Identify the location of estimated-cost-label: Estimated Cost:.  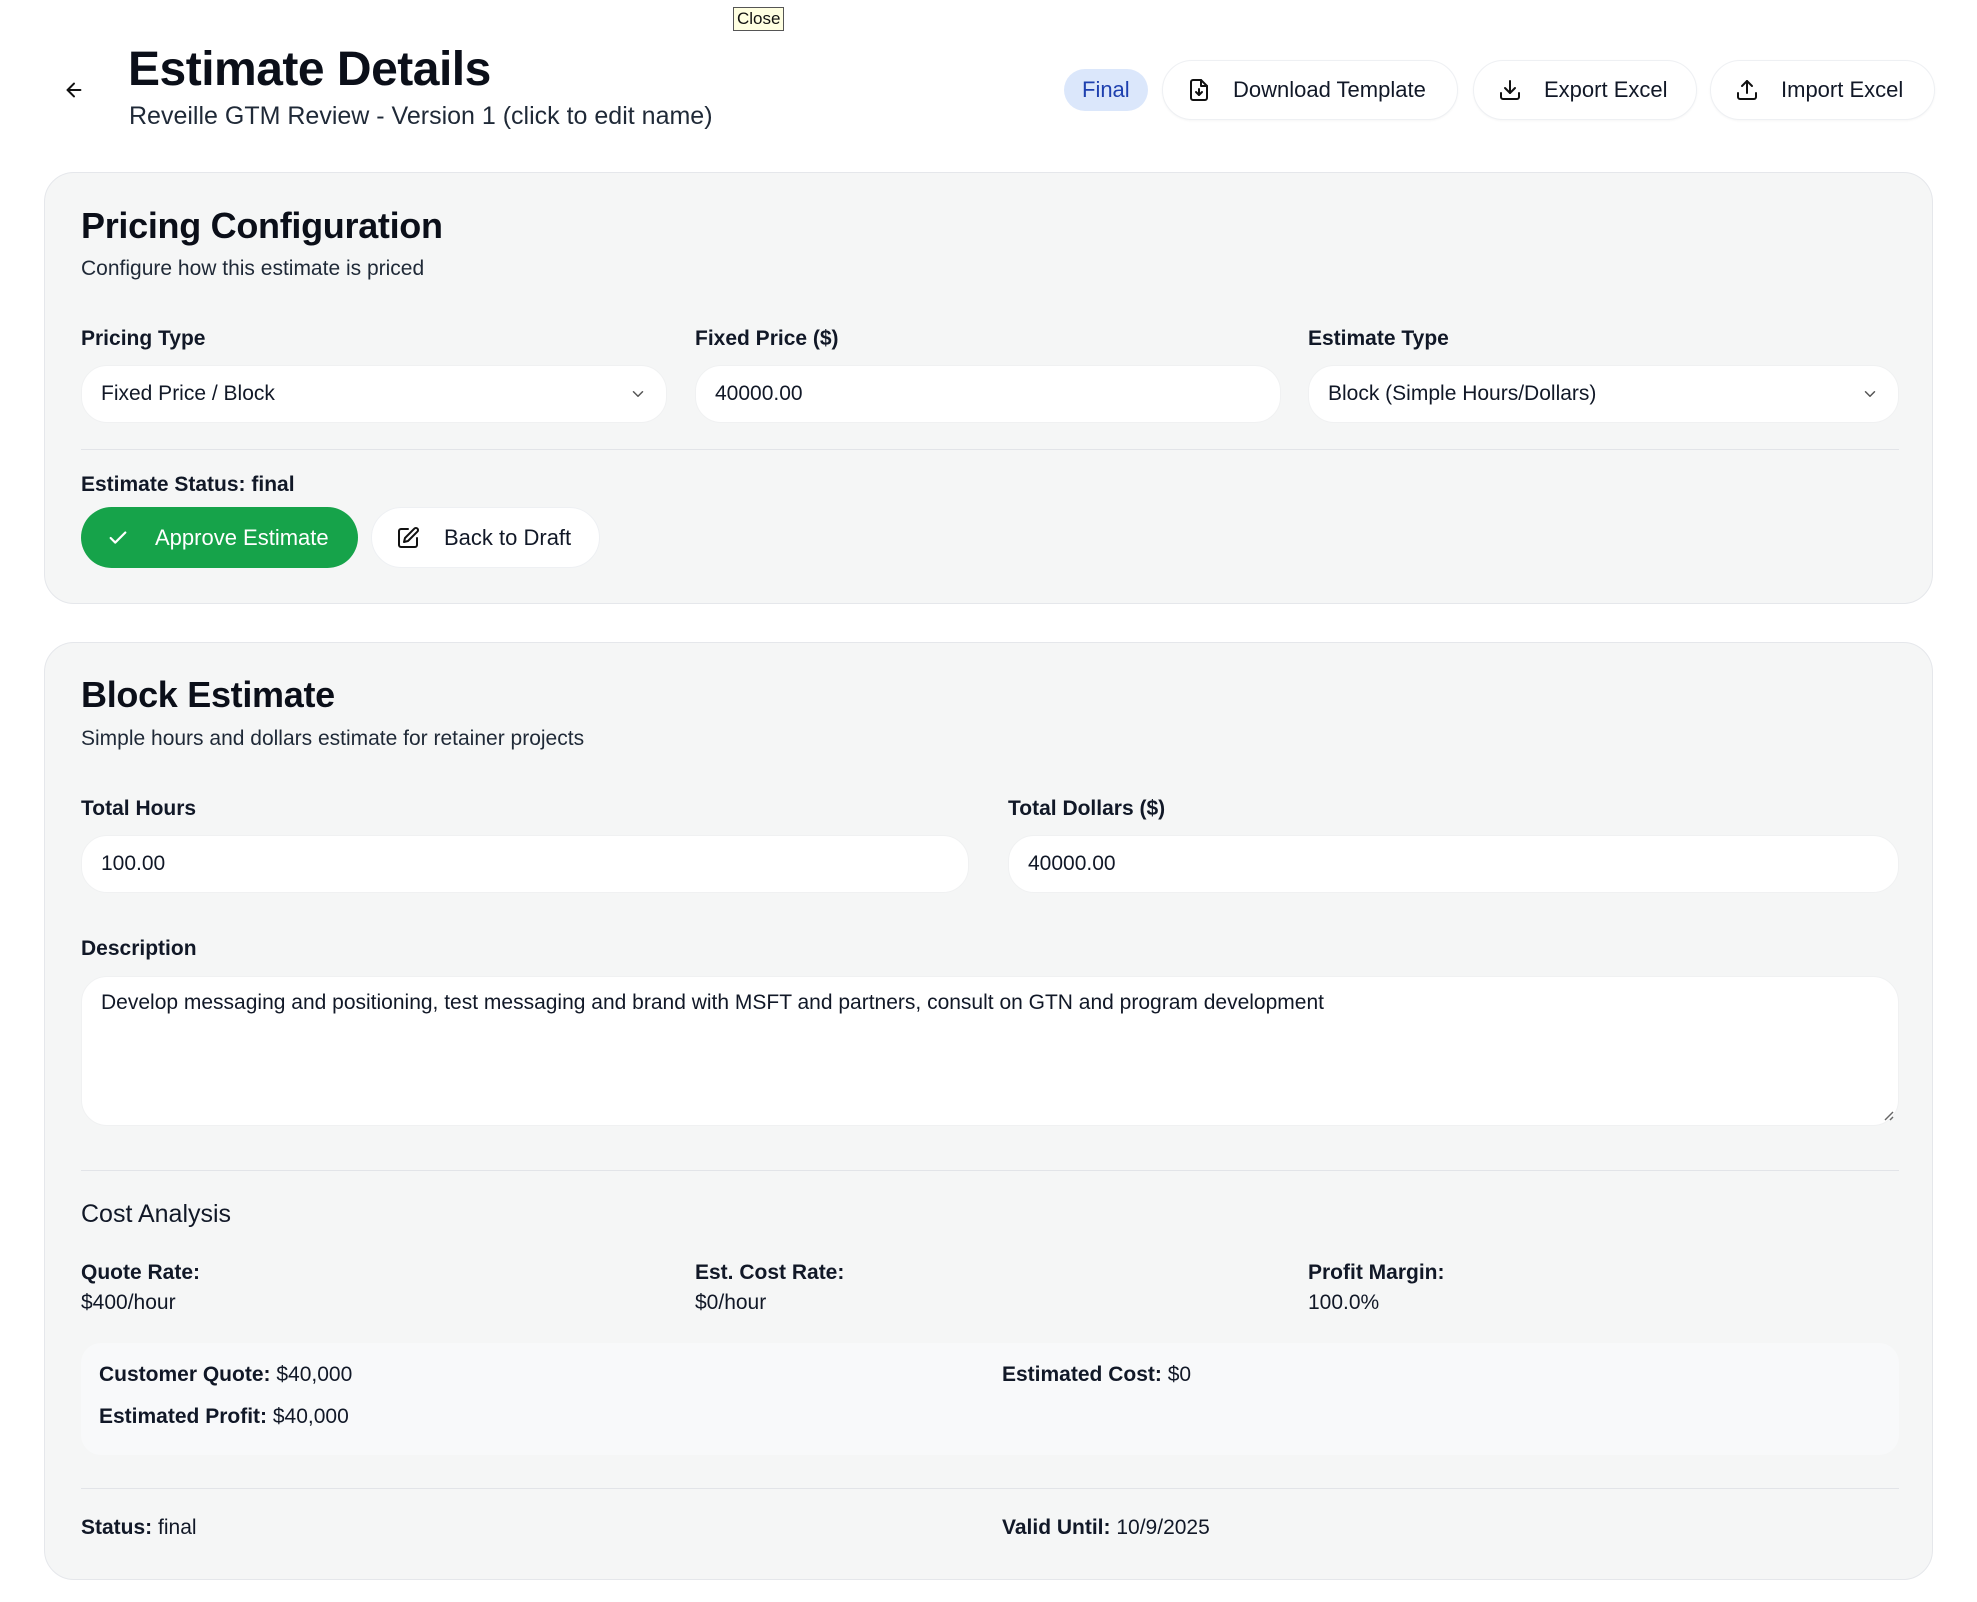
(1082, 1374).